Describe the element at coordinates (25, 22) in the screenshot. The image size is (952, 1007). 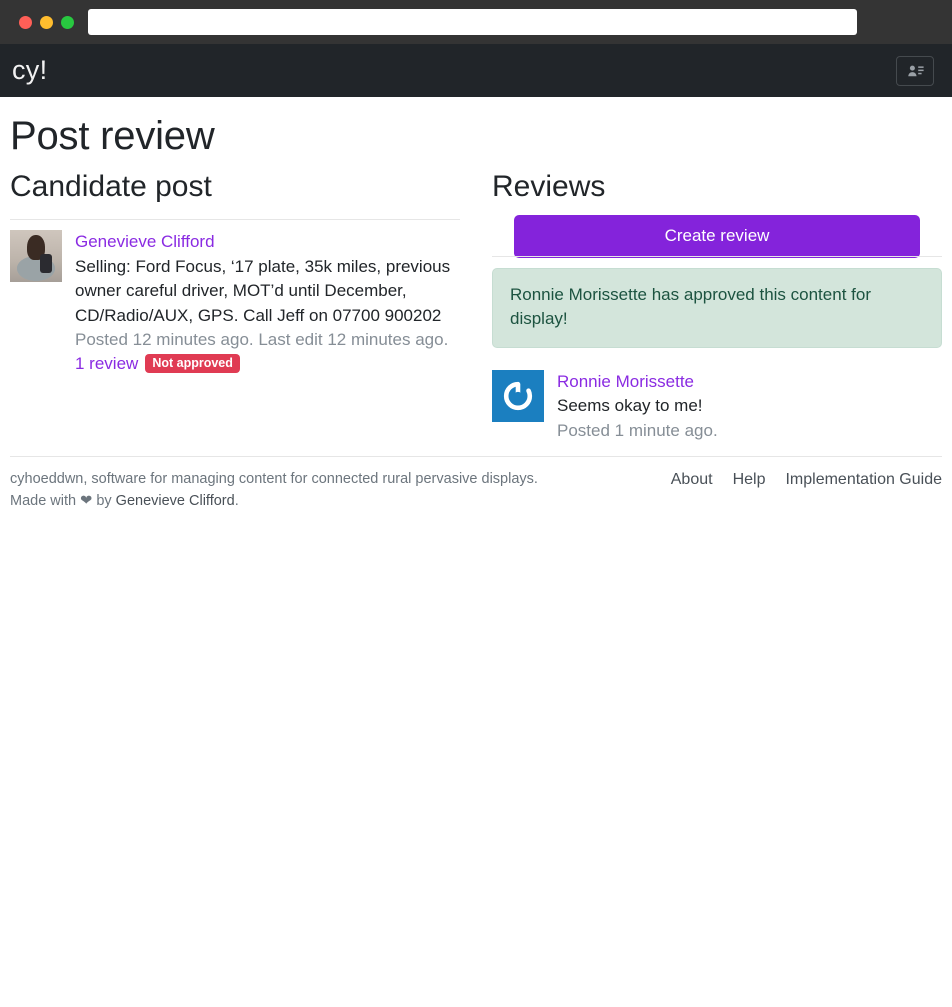
I see `close-window-button` at that location.